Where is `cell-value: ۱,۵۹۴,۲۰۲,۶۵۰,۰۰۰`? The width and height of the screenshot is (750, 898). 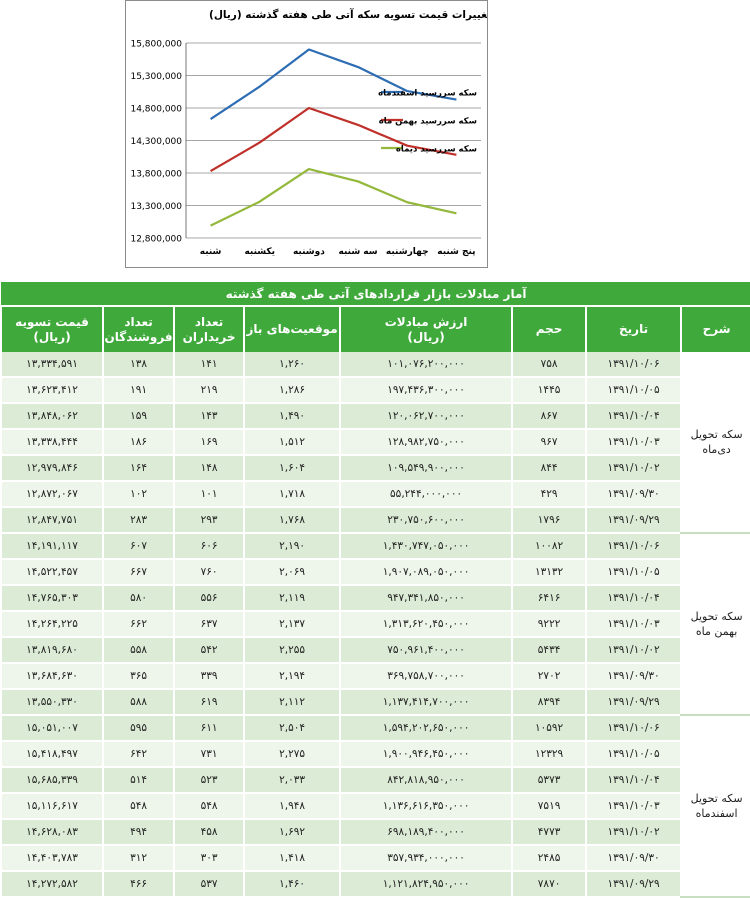
cell-value: ۱,۵۹۴,۲۰۲,۶۵۰,۰۰۰ is located at coordinates (426, 728).